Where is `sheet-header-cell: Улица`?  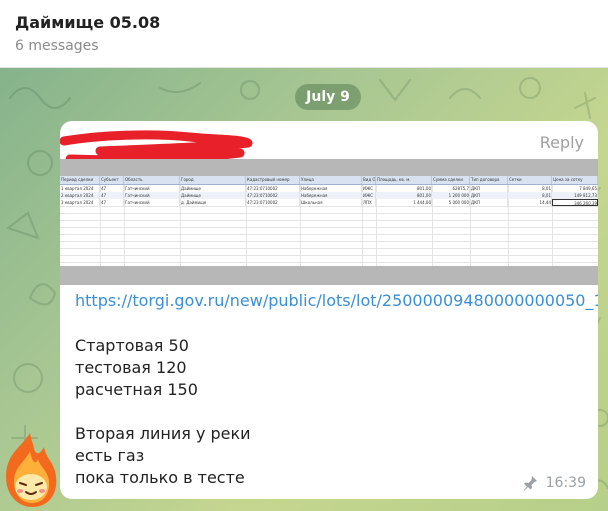 sheet-header-cell: Улица is located at coordinates (331, 180).